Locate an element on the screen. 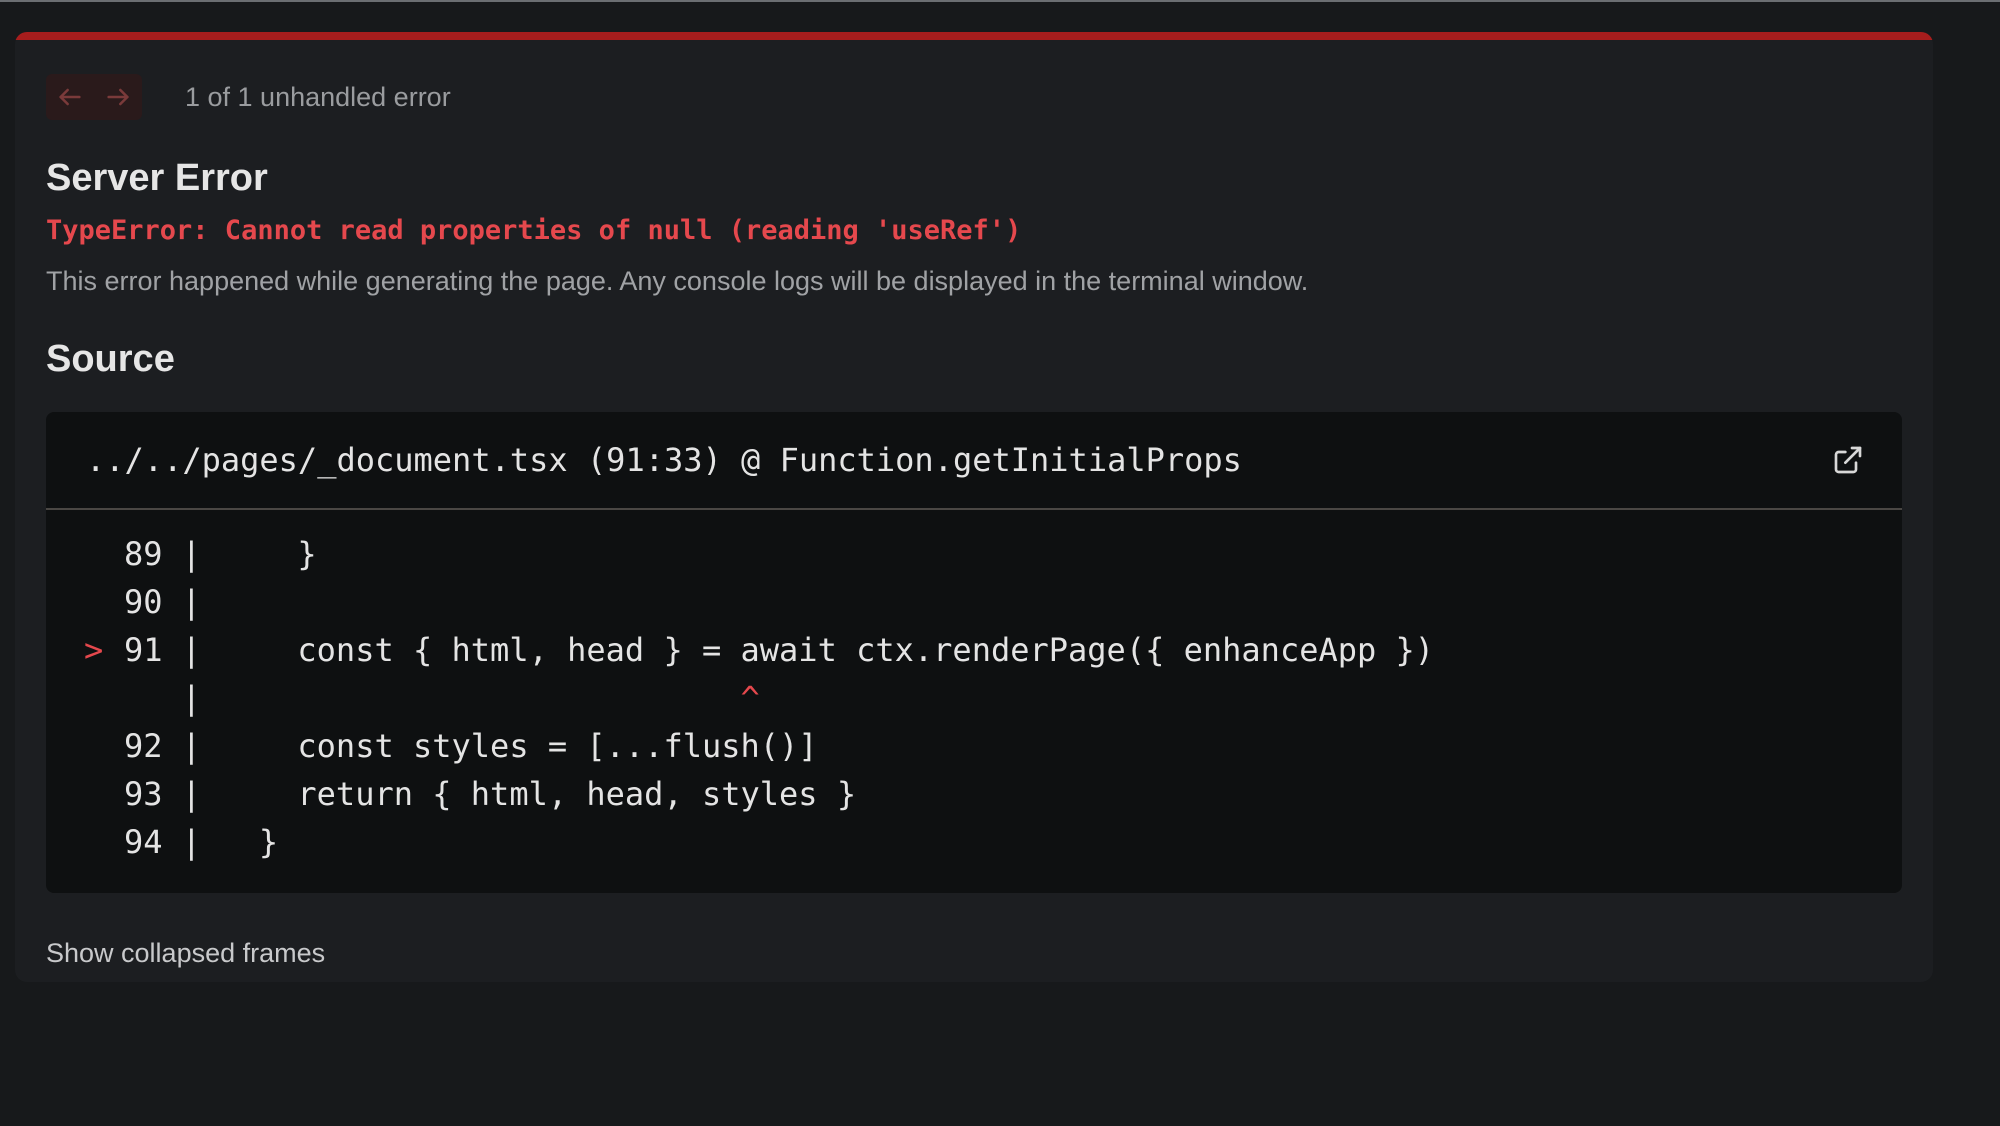 This screenshot has width=2000, height=1126. external-link-icon is located at coordinates (1848, 460).